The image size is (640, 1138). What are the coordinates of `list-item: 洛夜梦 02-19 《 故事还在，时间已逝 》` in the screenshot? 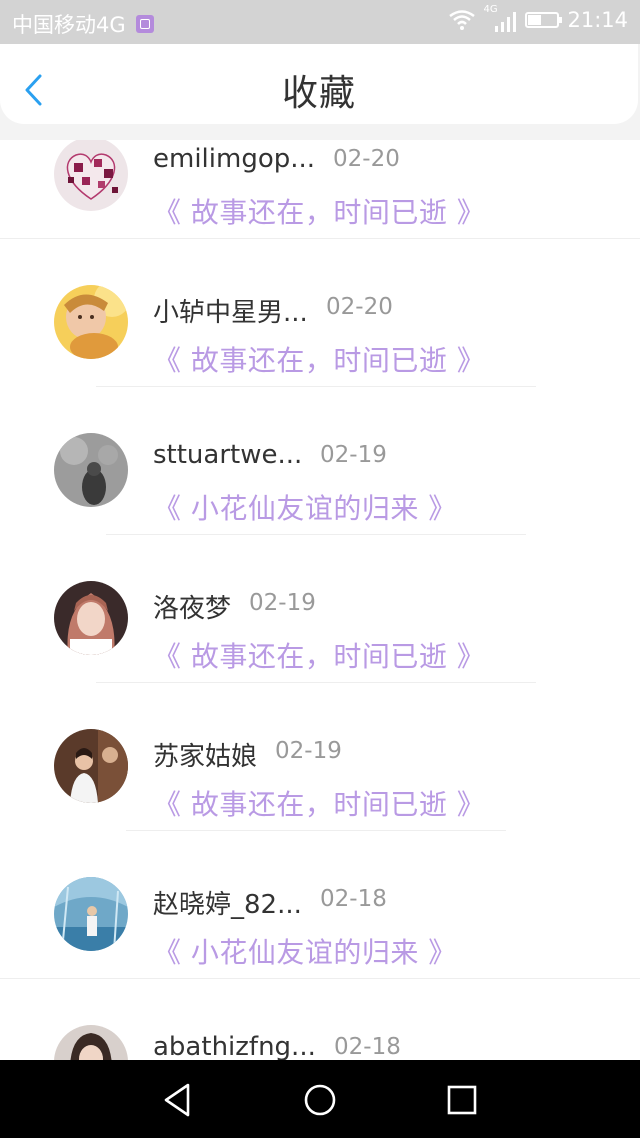 It's located at (320, 609).